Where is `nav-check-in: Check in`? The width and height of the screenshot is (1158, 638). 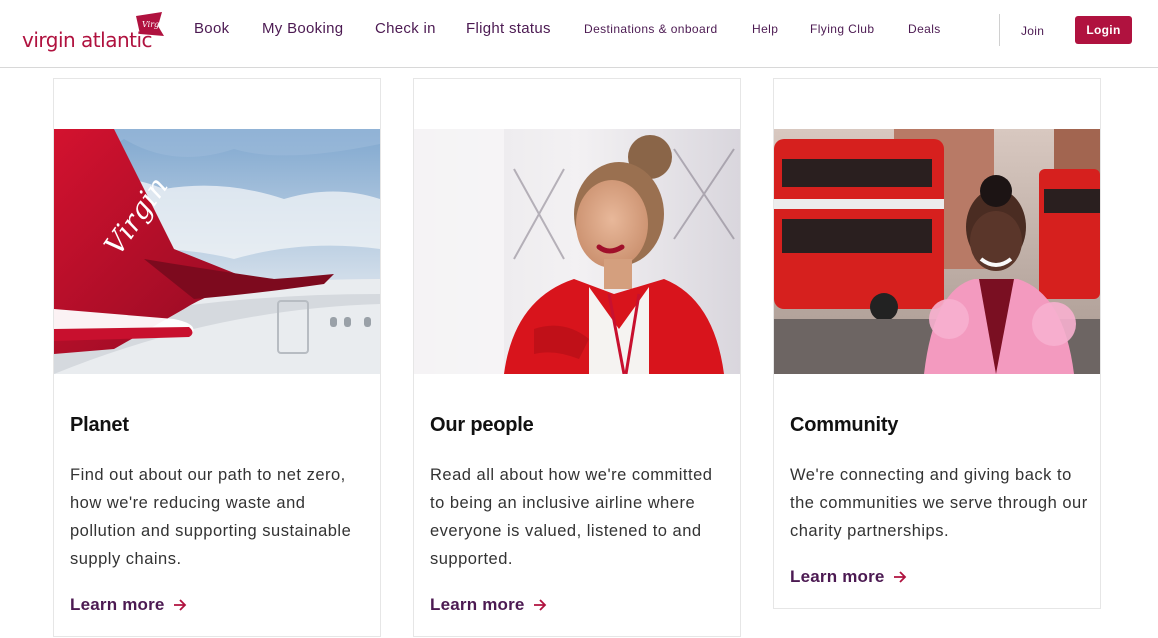
nav-check-in: Check in is located at coordinates (405, 28).